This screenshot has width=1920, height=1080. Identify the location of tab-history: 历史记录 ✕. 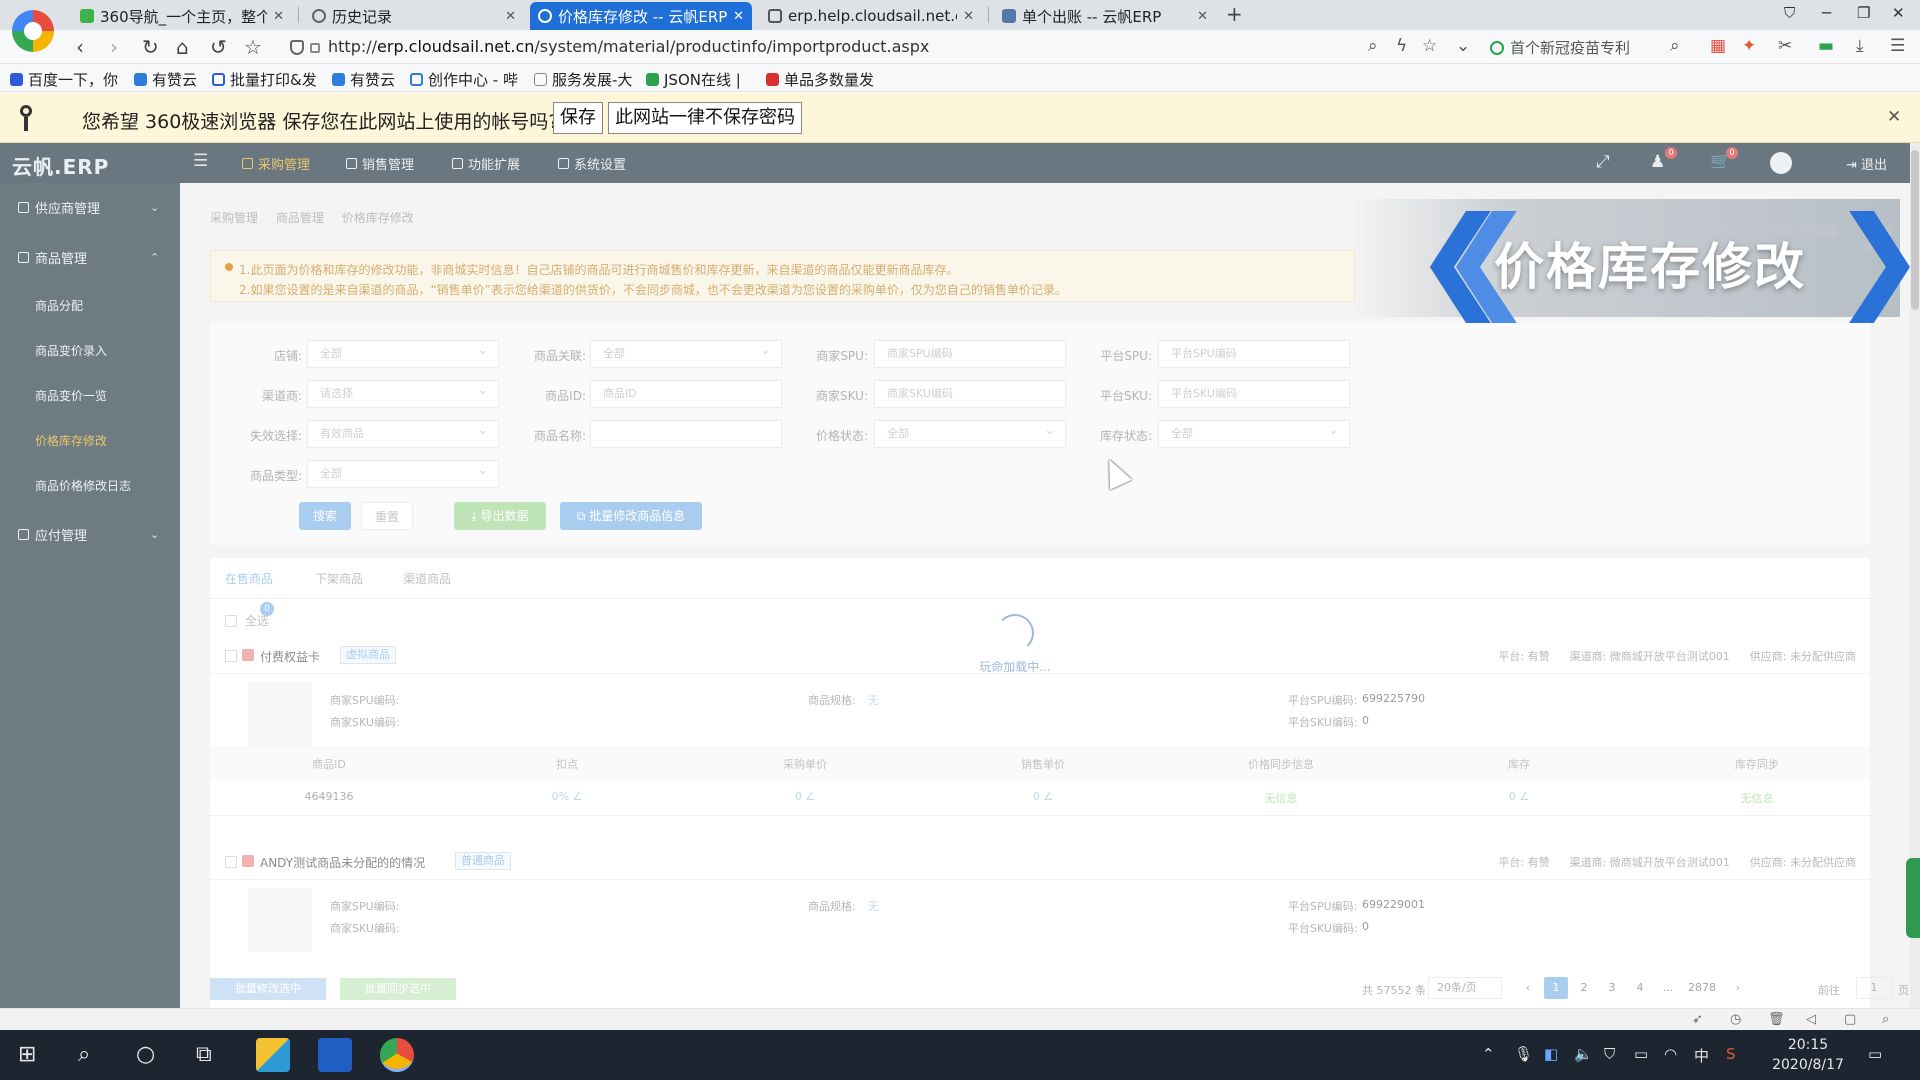
(414, 16).